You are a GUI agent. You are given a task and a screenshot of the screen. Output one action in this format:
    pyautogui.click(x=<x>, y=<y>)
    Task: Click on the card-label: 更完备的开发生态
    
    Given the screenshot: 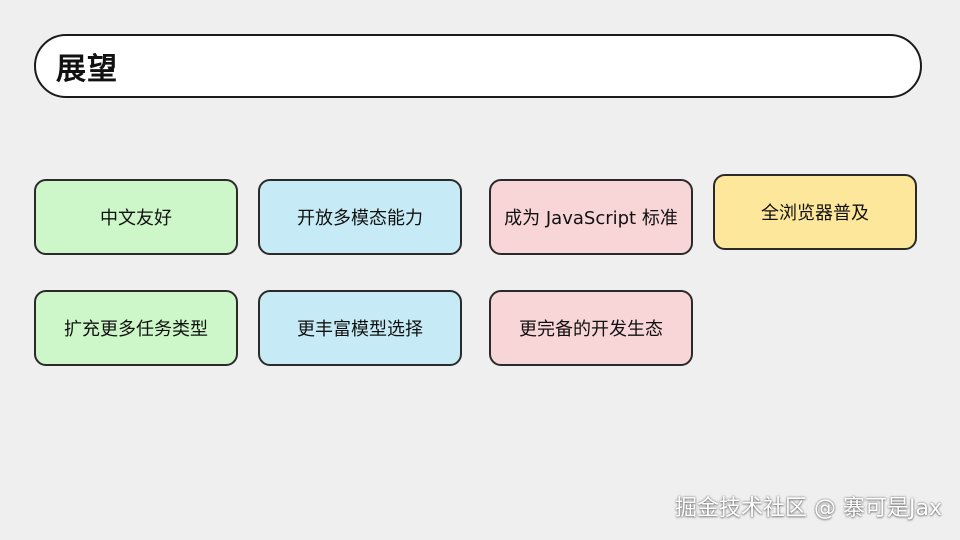 What is the action you would take?
    pyautogui.click(x=591, y=329)
    